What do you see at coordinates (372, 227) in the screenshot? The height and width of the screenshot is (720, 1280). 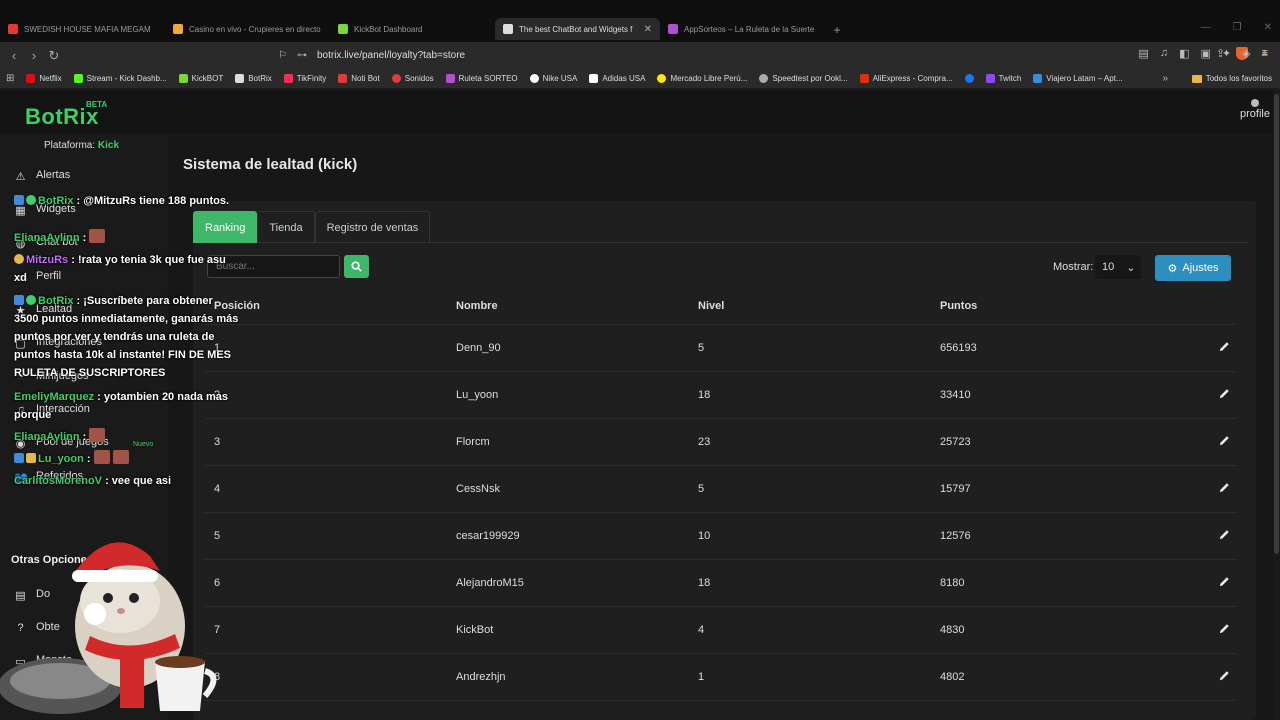 I see `tab-registro-ventas: Registro de ventas` at bounding box center [372, 227].